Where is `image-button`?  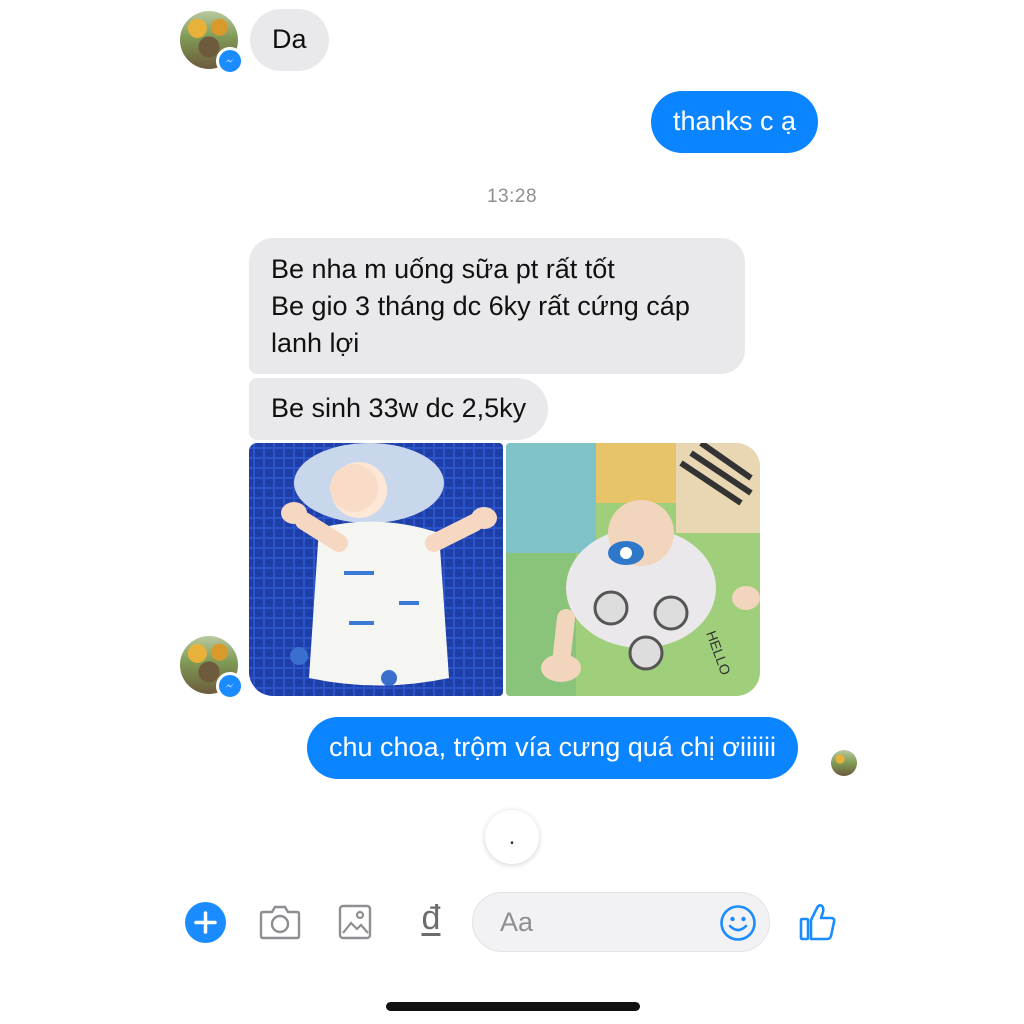 image-button is located at coordinates (355, 922).